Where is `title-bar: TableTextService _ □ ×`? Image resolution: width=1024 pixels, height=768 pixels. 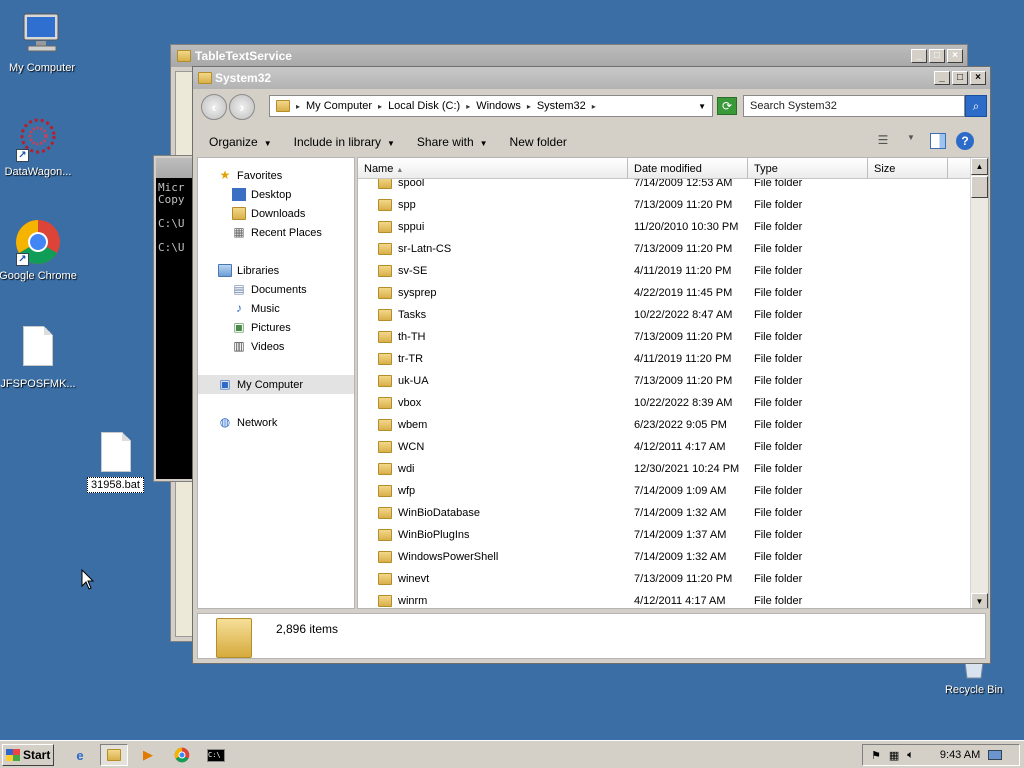
title-bar: TableTextService _ □ × is located at coordinates (569, 56).